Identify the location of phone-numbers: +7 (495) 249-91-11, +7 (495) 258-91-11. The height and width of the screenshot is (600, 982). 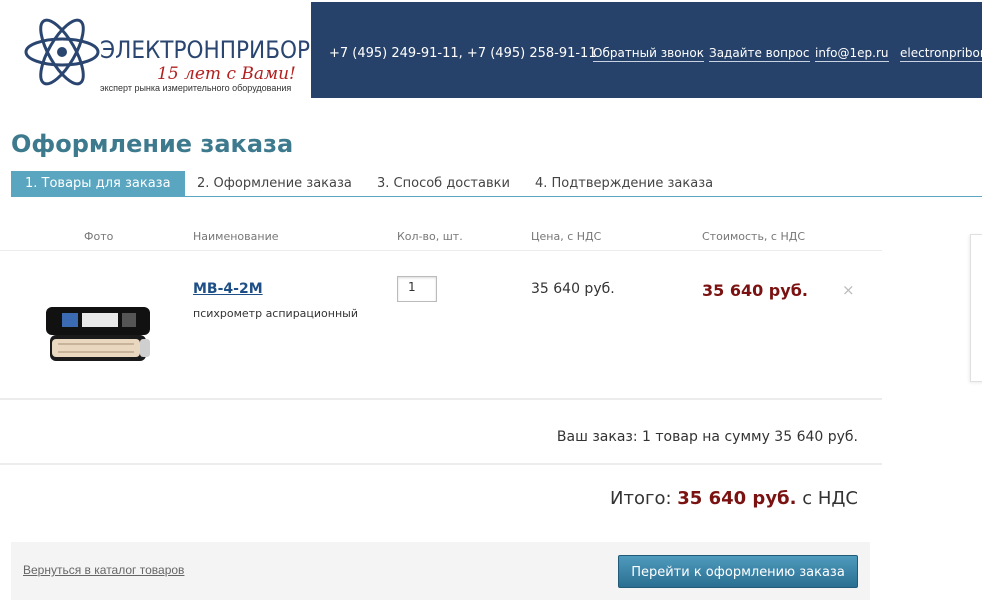
(463, 53).